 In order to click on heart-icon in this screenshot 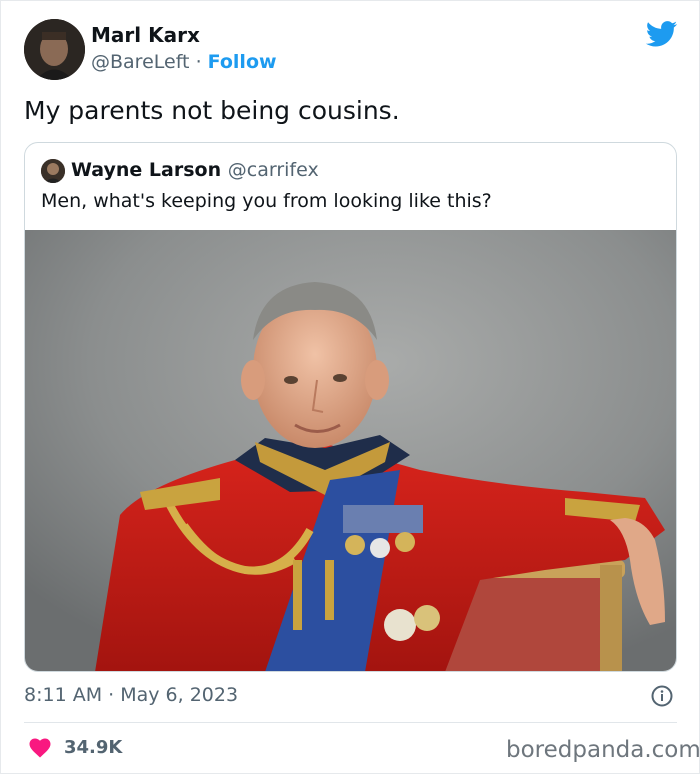, I will do `click(40, 748)`.